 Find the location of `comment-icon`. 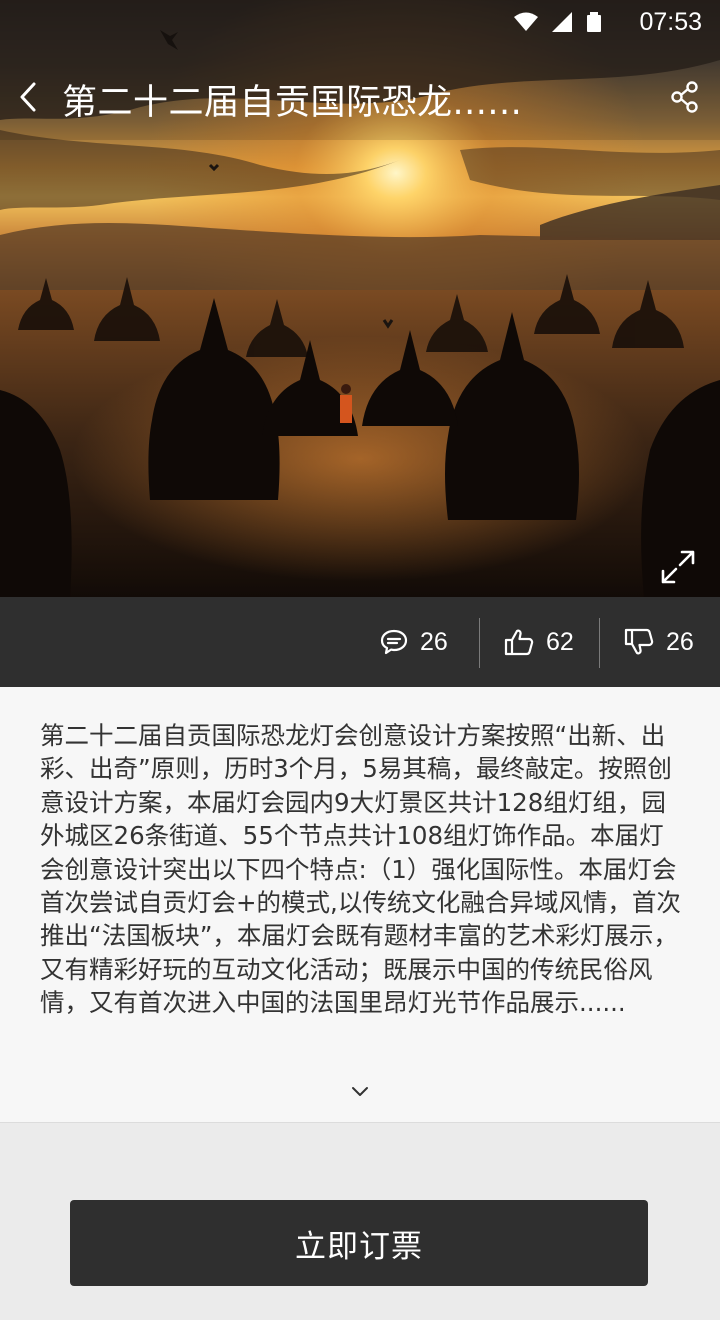

comment-icon is located at coordinates (394, 642).